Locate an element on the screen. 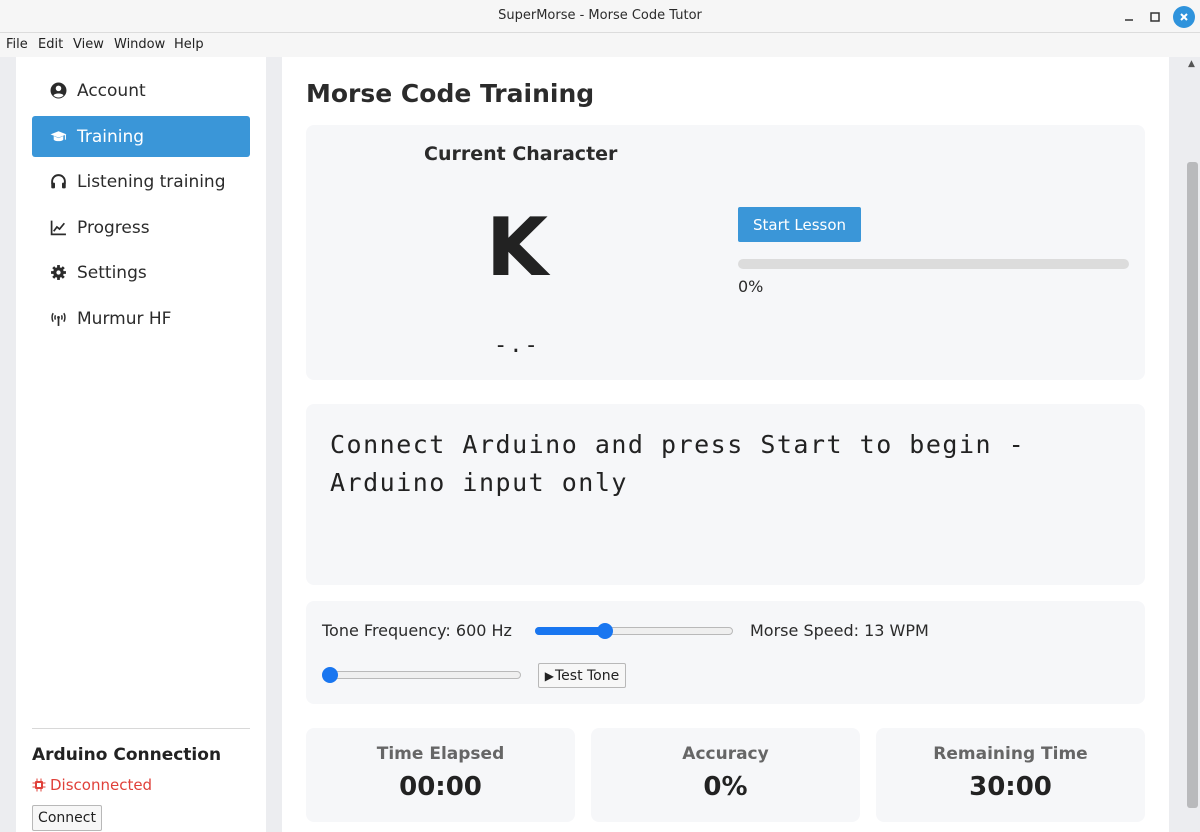  sidebar-item-label: Settings is located at coordinates (112, 272).